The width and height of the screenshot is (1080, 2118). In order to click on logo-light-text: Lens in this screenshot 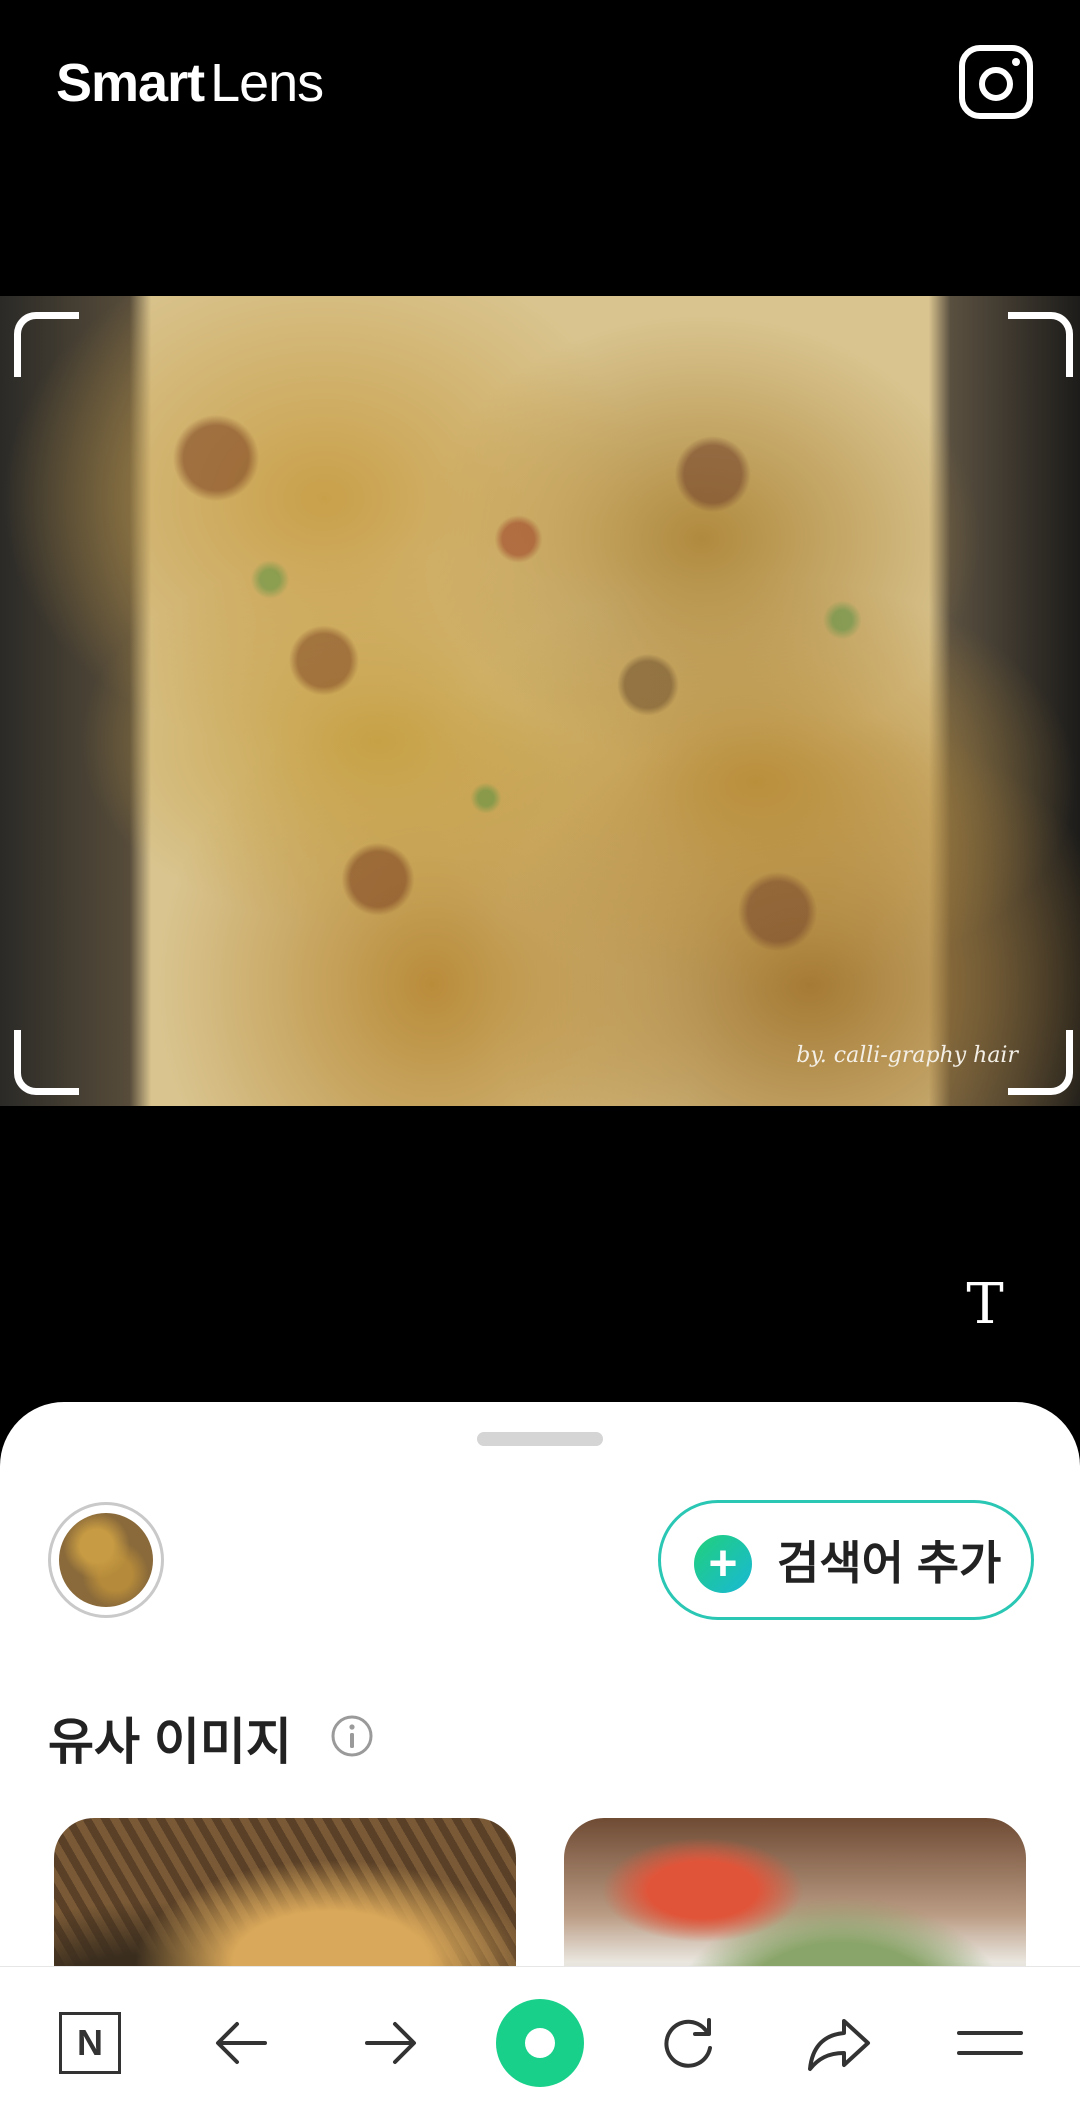, I will do `click(267, 83)`.